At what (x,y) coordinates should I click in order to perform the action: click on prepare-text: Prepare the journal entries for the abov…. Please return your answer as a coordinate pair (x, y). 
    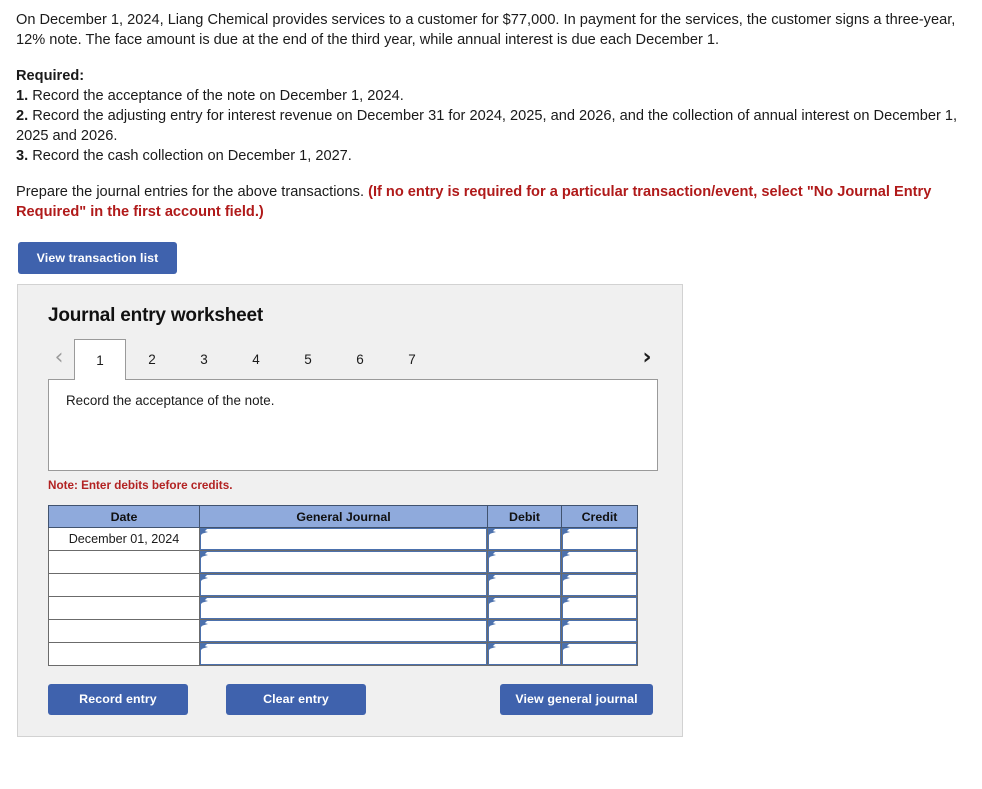
    Looking at the image, I should click on (192, 192).